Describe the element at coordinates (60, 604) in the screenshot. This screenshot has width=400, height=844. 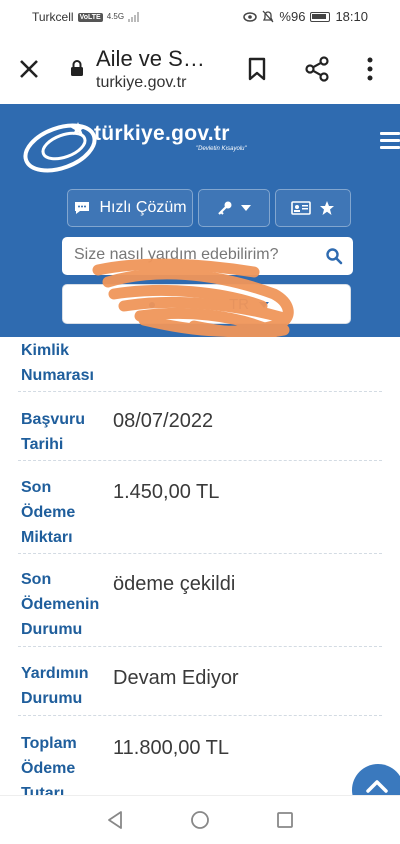
I see `detail-label: Son Ödemenin Durumu` at that location.